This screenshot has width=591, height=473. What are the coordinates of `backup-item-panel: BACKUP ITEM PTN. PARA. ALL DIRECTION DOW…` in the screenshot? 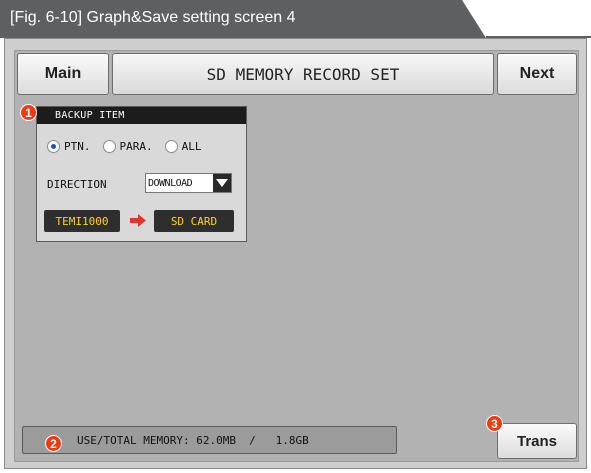 It's located at (141, 174).